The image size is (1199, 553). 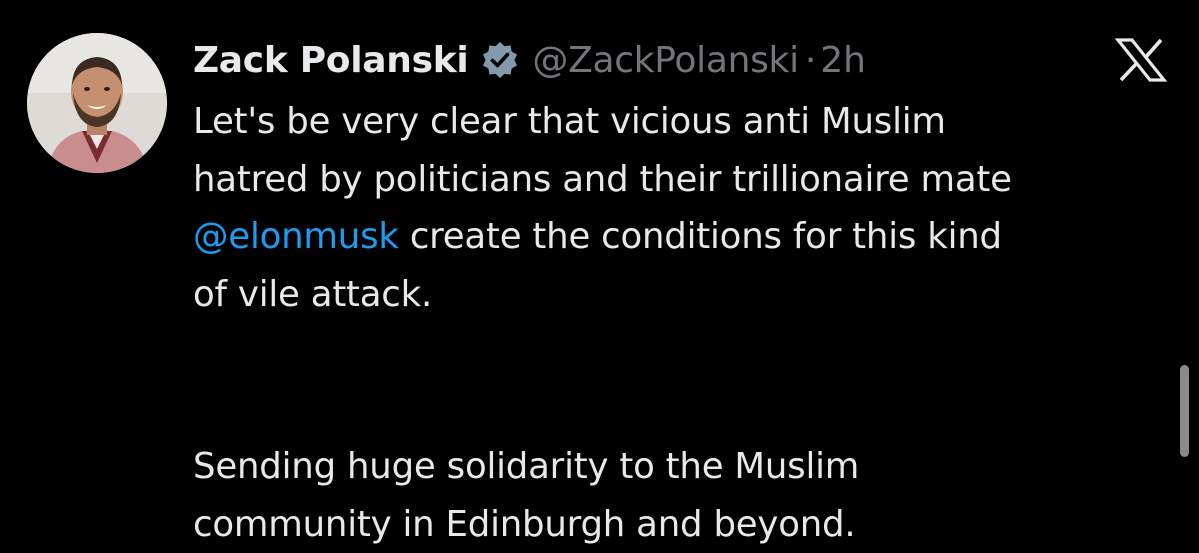 I want to click on x-logo-icon, so click(x=1141, y=60).